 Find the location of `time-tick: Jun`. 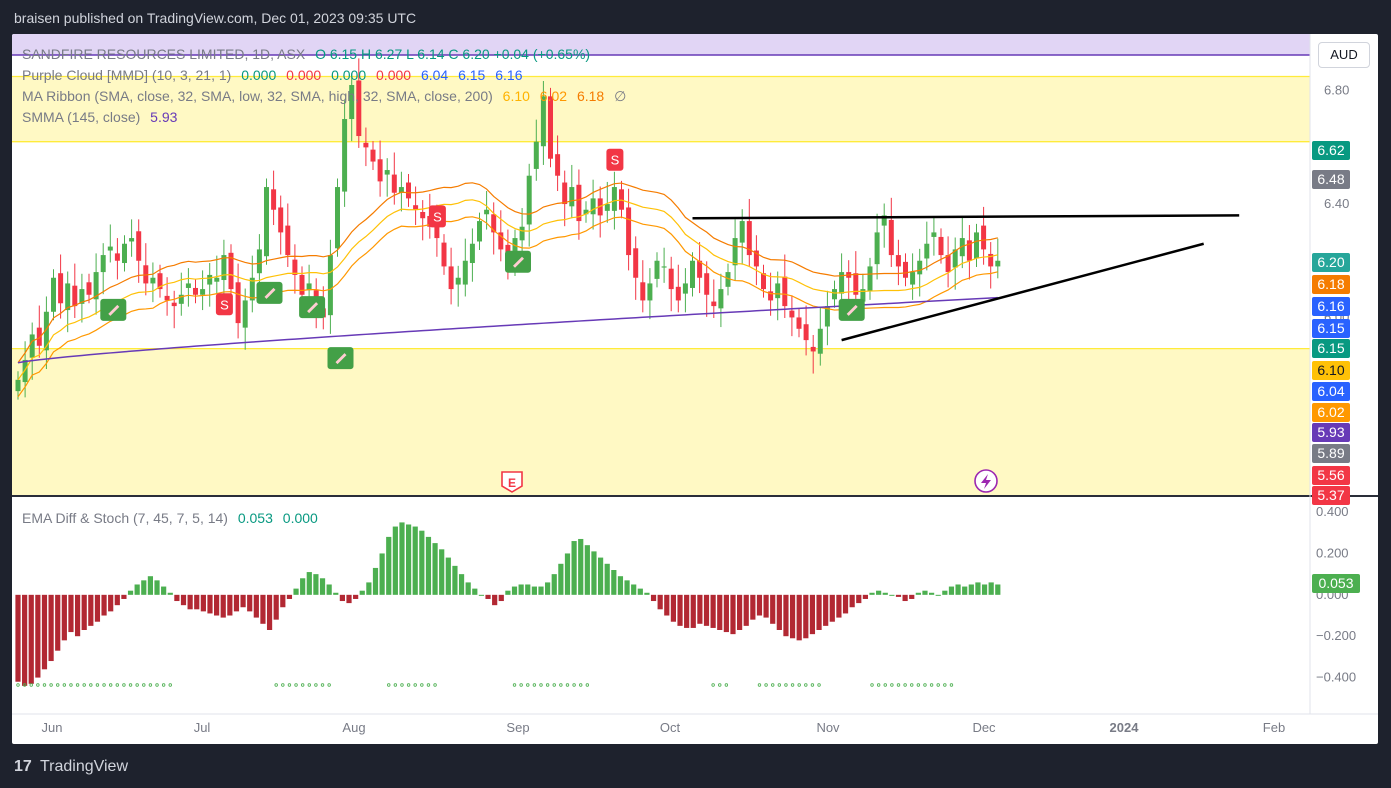

time-tick: Jun is located at coordinates (52, 727).